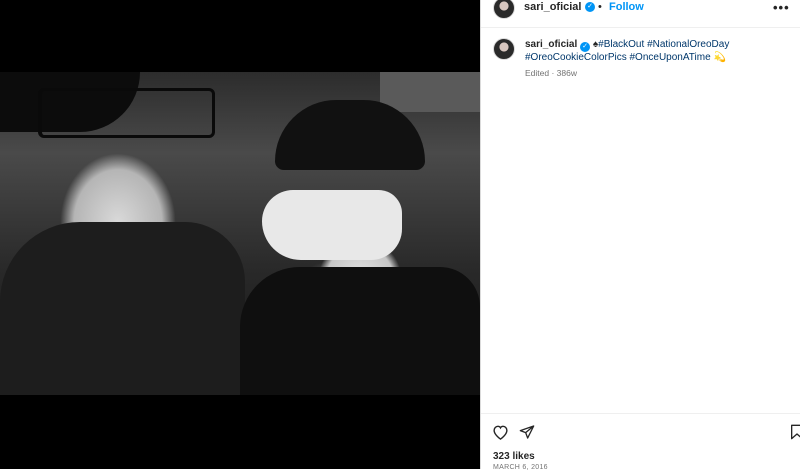 This screenshot has width=800, height=471. Describe the element at coordinates (360, 331) in the screenshot. I see `photo-shirt-right` at that location.